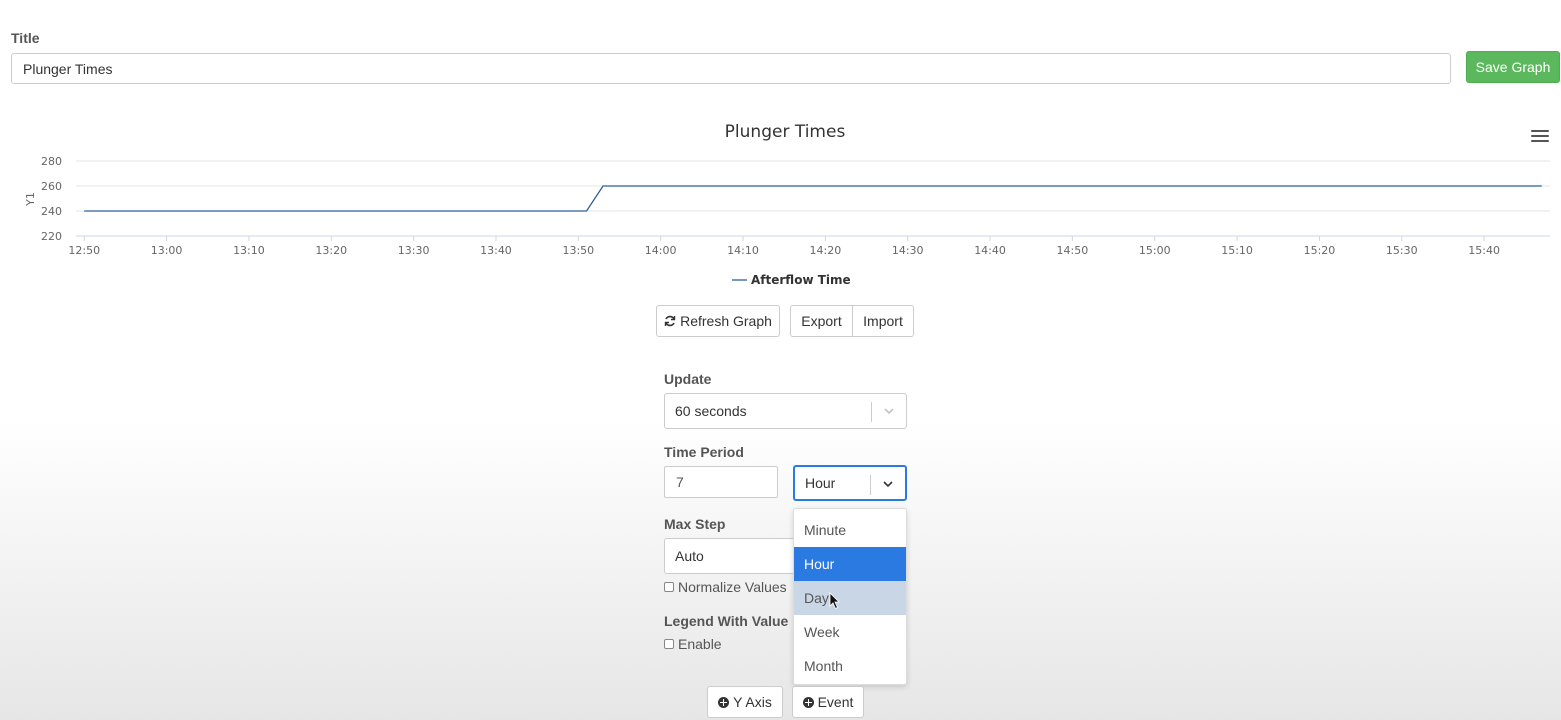 The width and height of the screenshot is (1561, 720). Describe the element at coordinates (249, 250) in the screenshot. I see `x-tick-label: 13:10` at that location.